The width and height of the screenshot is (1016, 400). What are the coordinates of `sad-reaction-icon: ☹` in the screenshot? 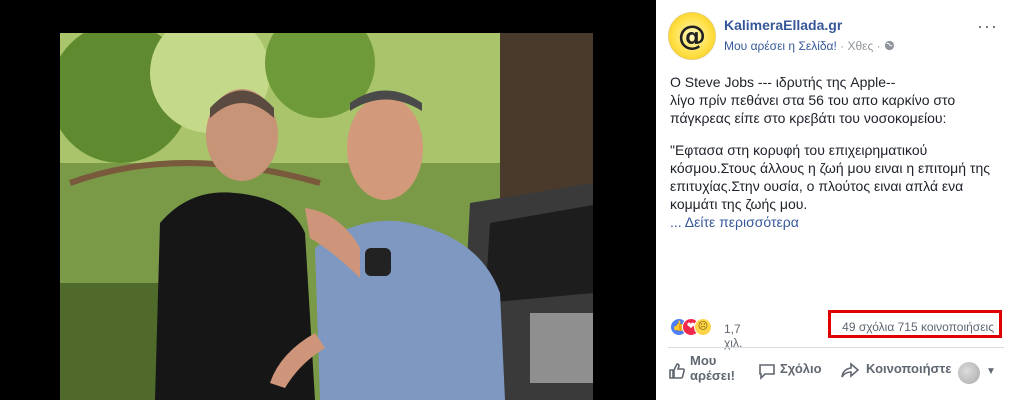 It's located at (703, 327).